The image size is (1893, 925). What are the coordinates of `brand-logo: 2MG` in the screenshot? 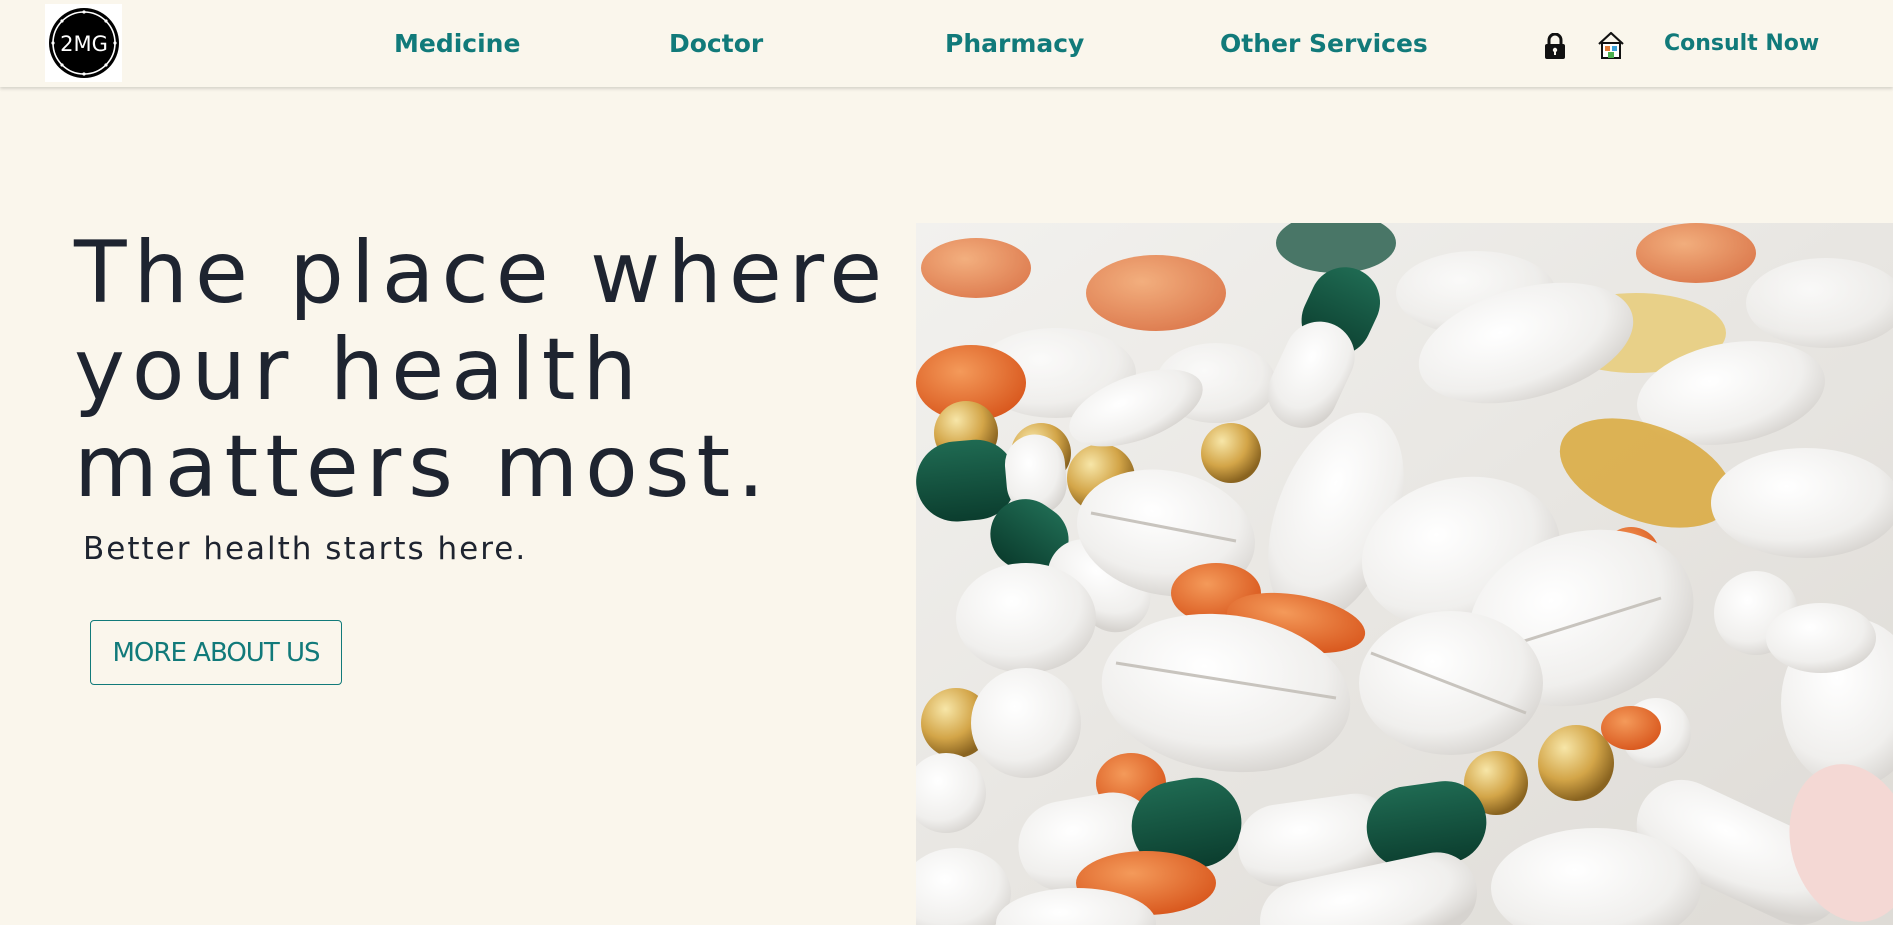 It's located at (83, 43).